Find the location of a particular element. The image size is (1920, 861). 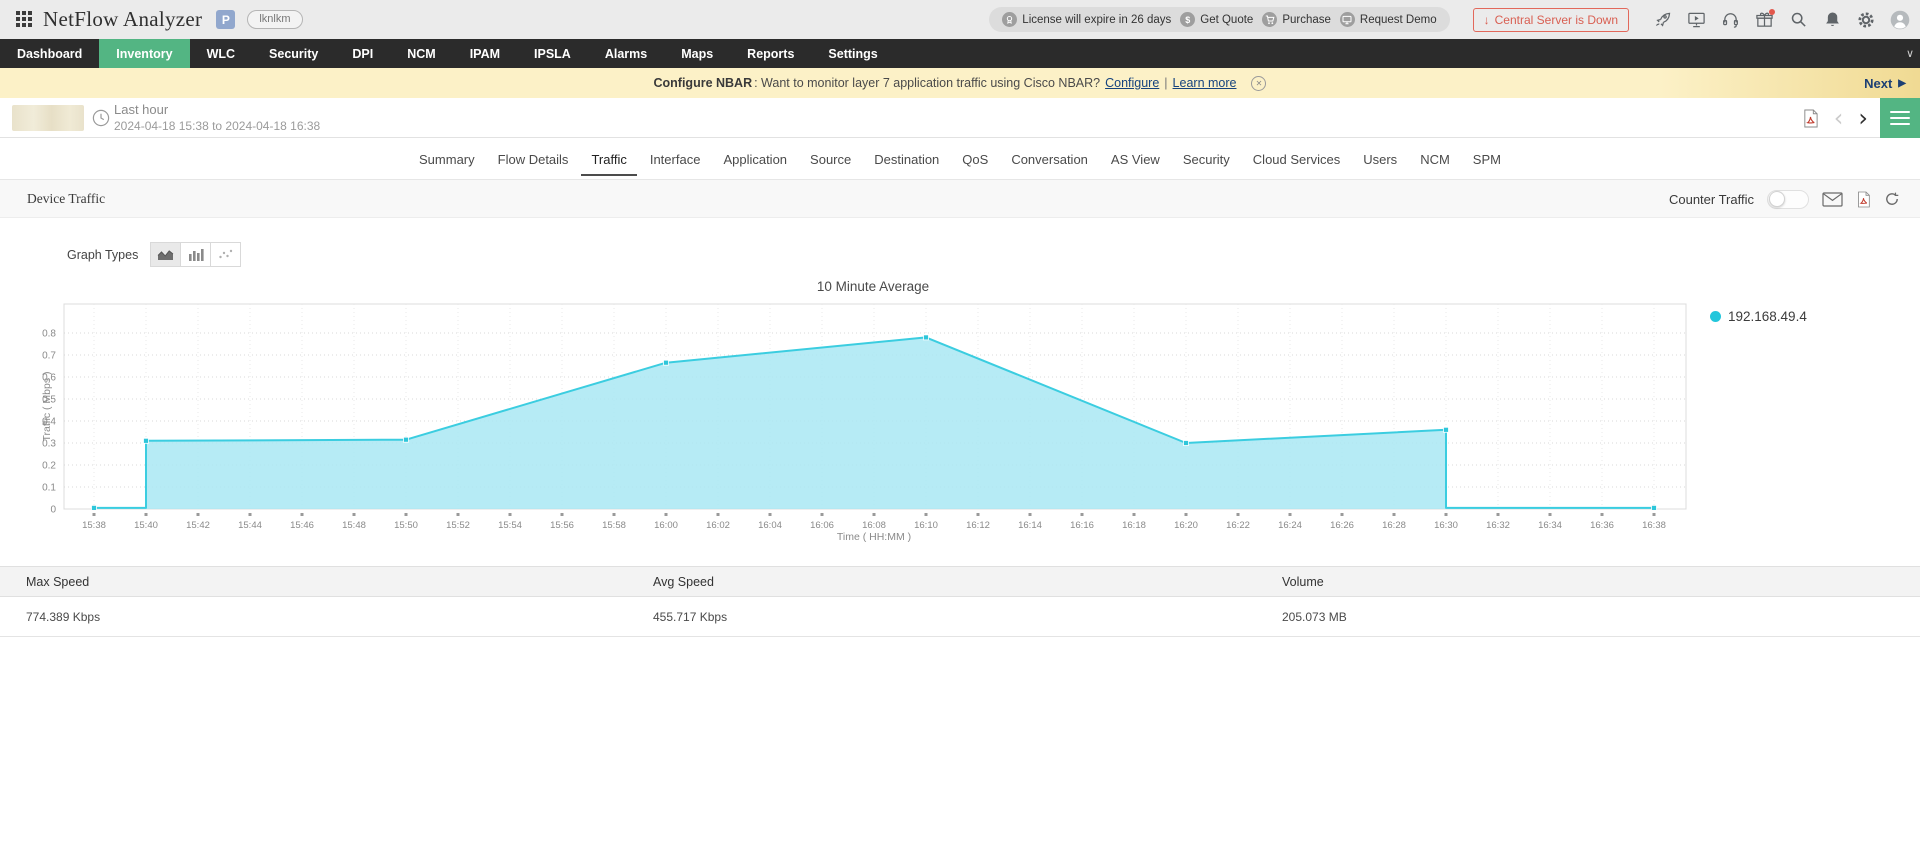

stats-value-cell: 455.717 Kbps is located at coordinates (690, 616).